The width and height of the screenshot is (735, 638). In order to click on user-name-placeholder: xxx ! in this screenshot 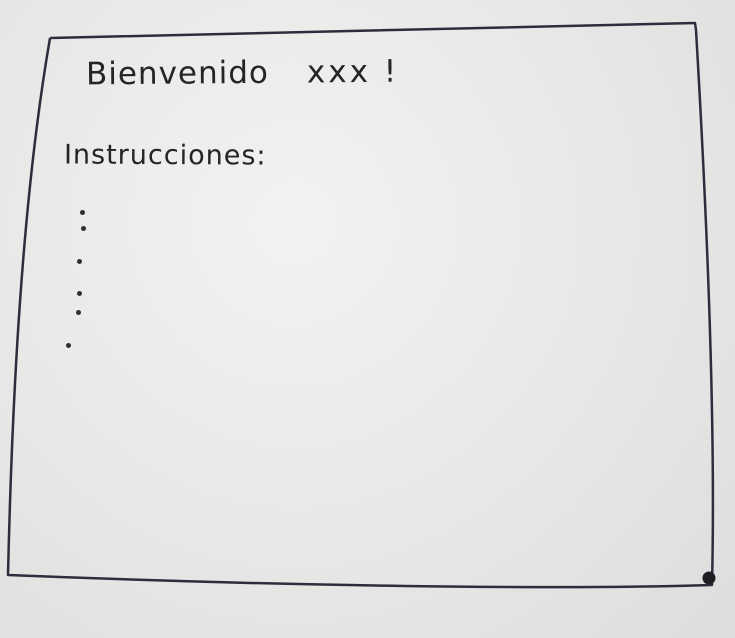, I will do `click(353, 72)`.